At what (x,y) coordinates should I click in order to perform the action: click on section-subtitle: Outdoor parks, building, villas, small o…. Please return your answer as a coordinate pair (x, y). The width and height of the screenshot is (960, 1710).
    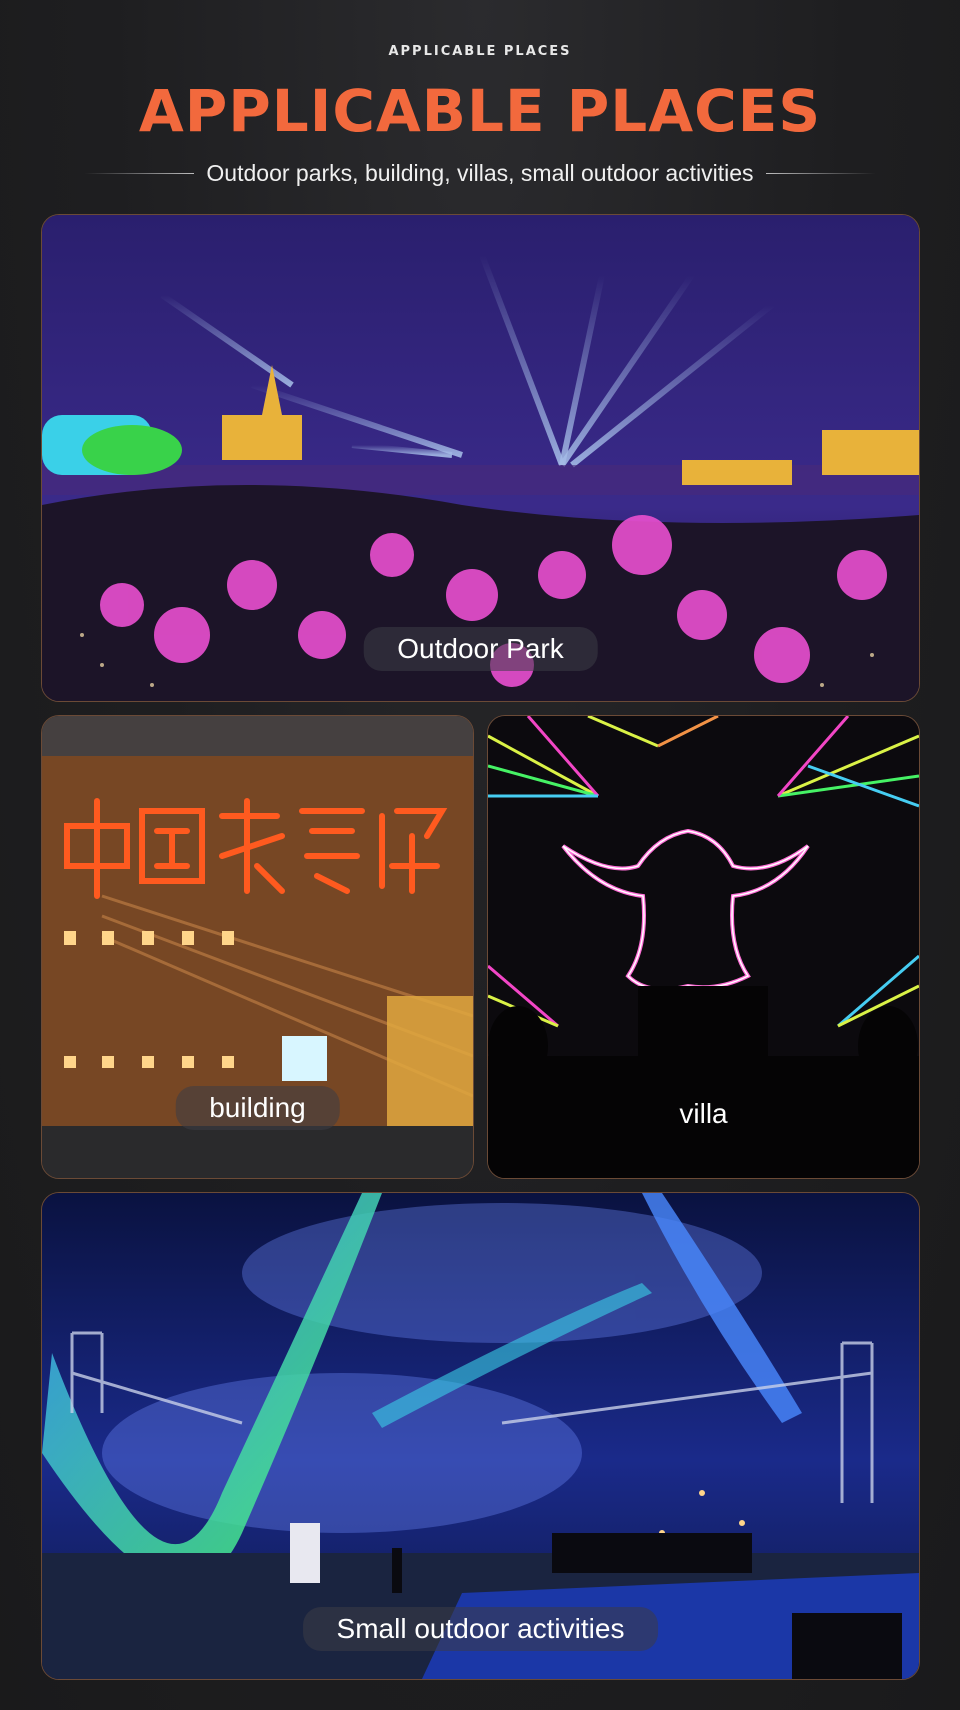
    Looking at the image, I should click on (480, 172).